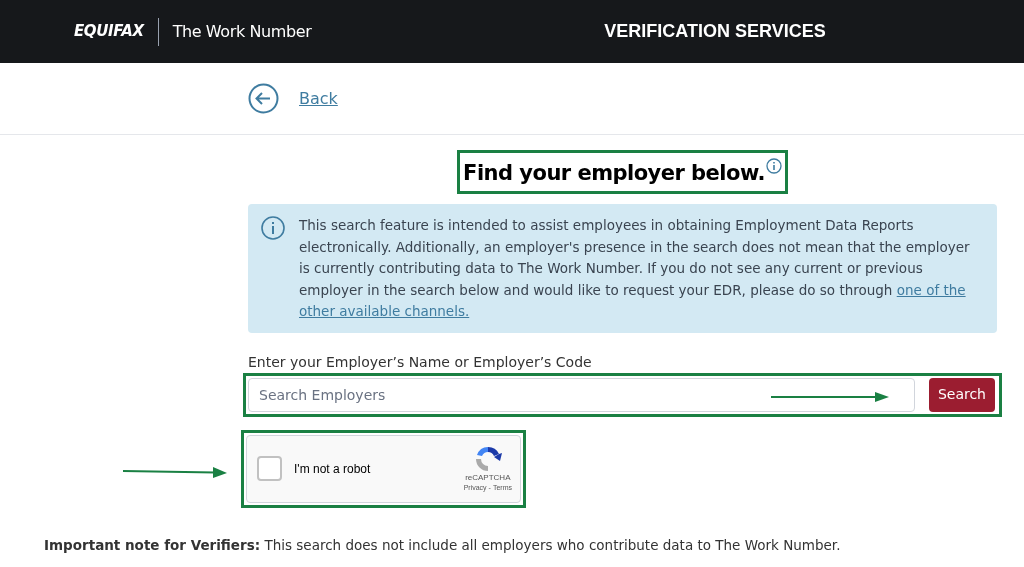 This screenshot has height=567, width=1024. What do you see at coordinates (635, 268) in the screenshot?
I see `info-text: This search feature is intended to assist employees in obtaining Employment Data Reports electronically. Additionally, an employer's presence in the search does not mean that the employer is currently contributing data to The Work Number. If you do not see any current or previous employer in the search below and would like to request your EDR, please do so through one of the other available channels.` at bounding box center [635, 268].